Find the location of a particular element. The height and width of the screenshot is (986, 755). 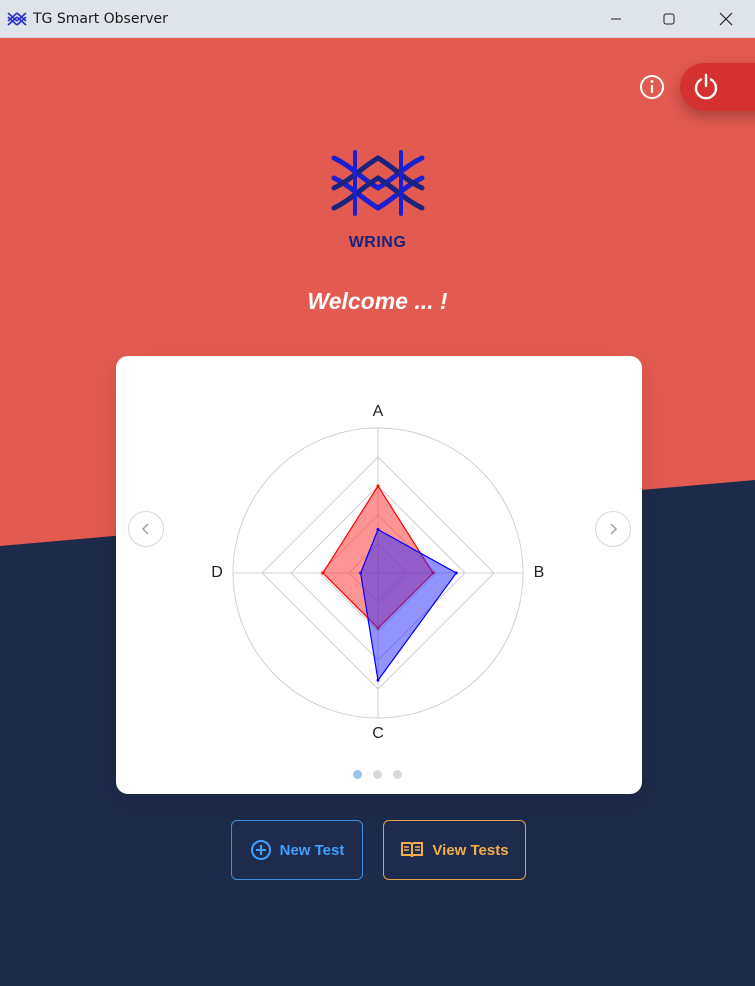

window-title: TG Smart Observer is located at coordinates (100, 19).